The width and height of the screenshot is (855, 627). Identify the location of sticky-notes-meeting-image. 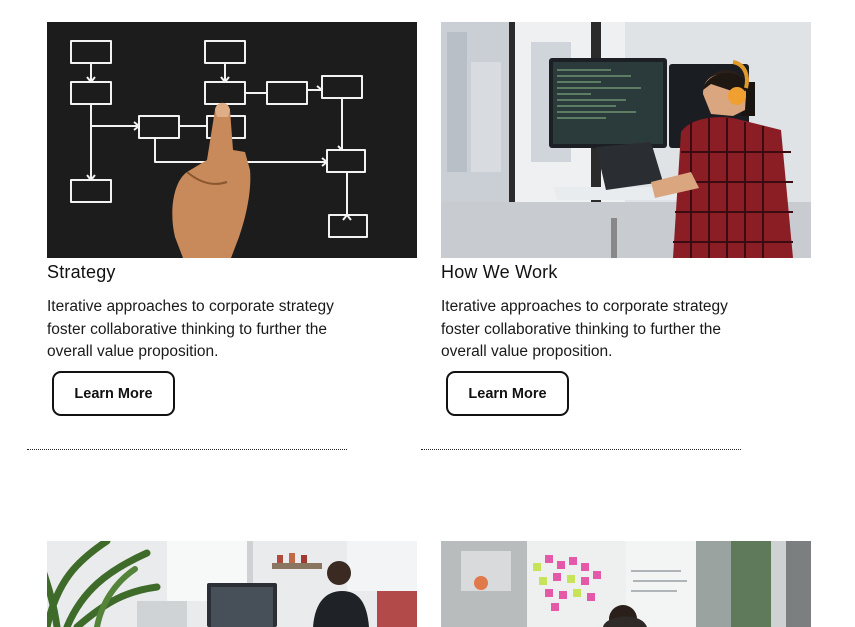
(626, 584).